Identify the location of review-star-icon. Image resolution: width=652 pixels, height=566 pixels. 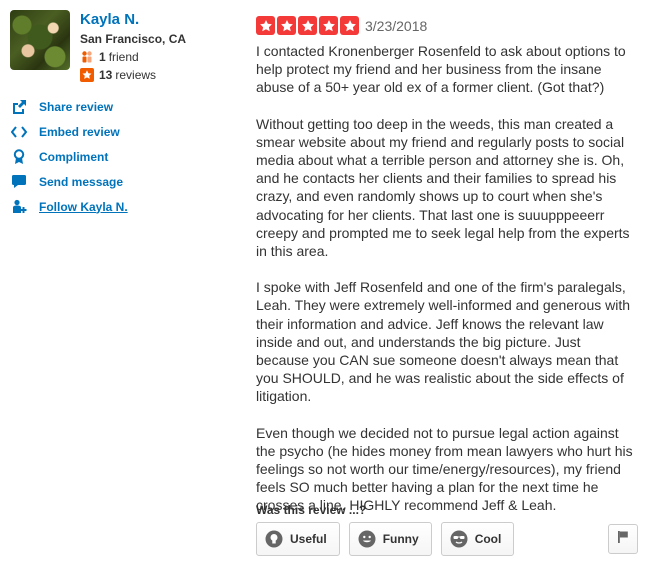
(87, 75).